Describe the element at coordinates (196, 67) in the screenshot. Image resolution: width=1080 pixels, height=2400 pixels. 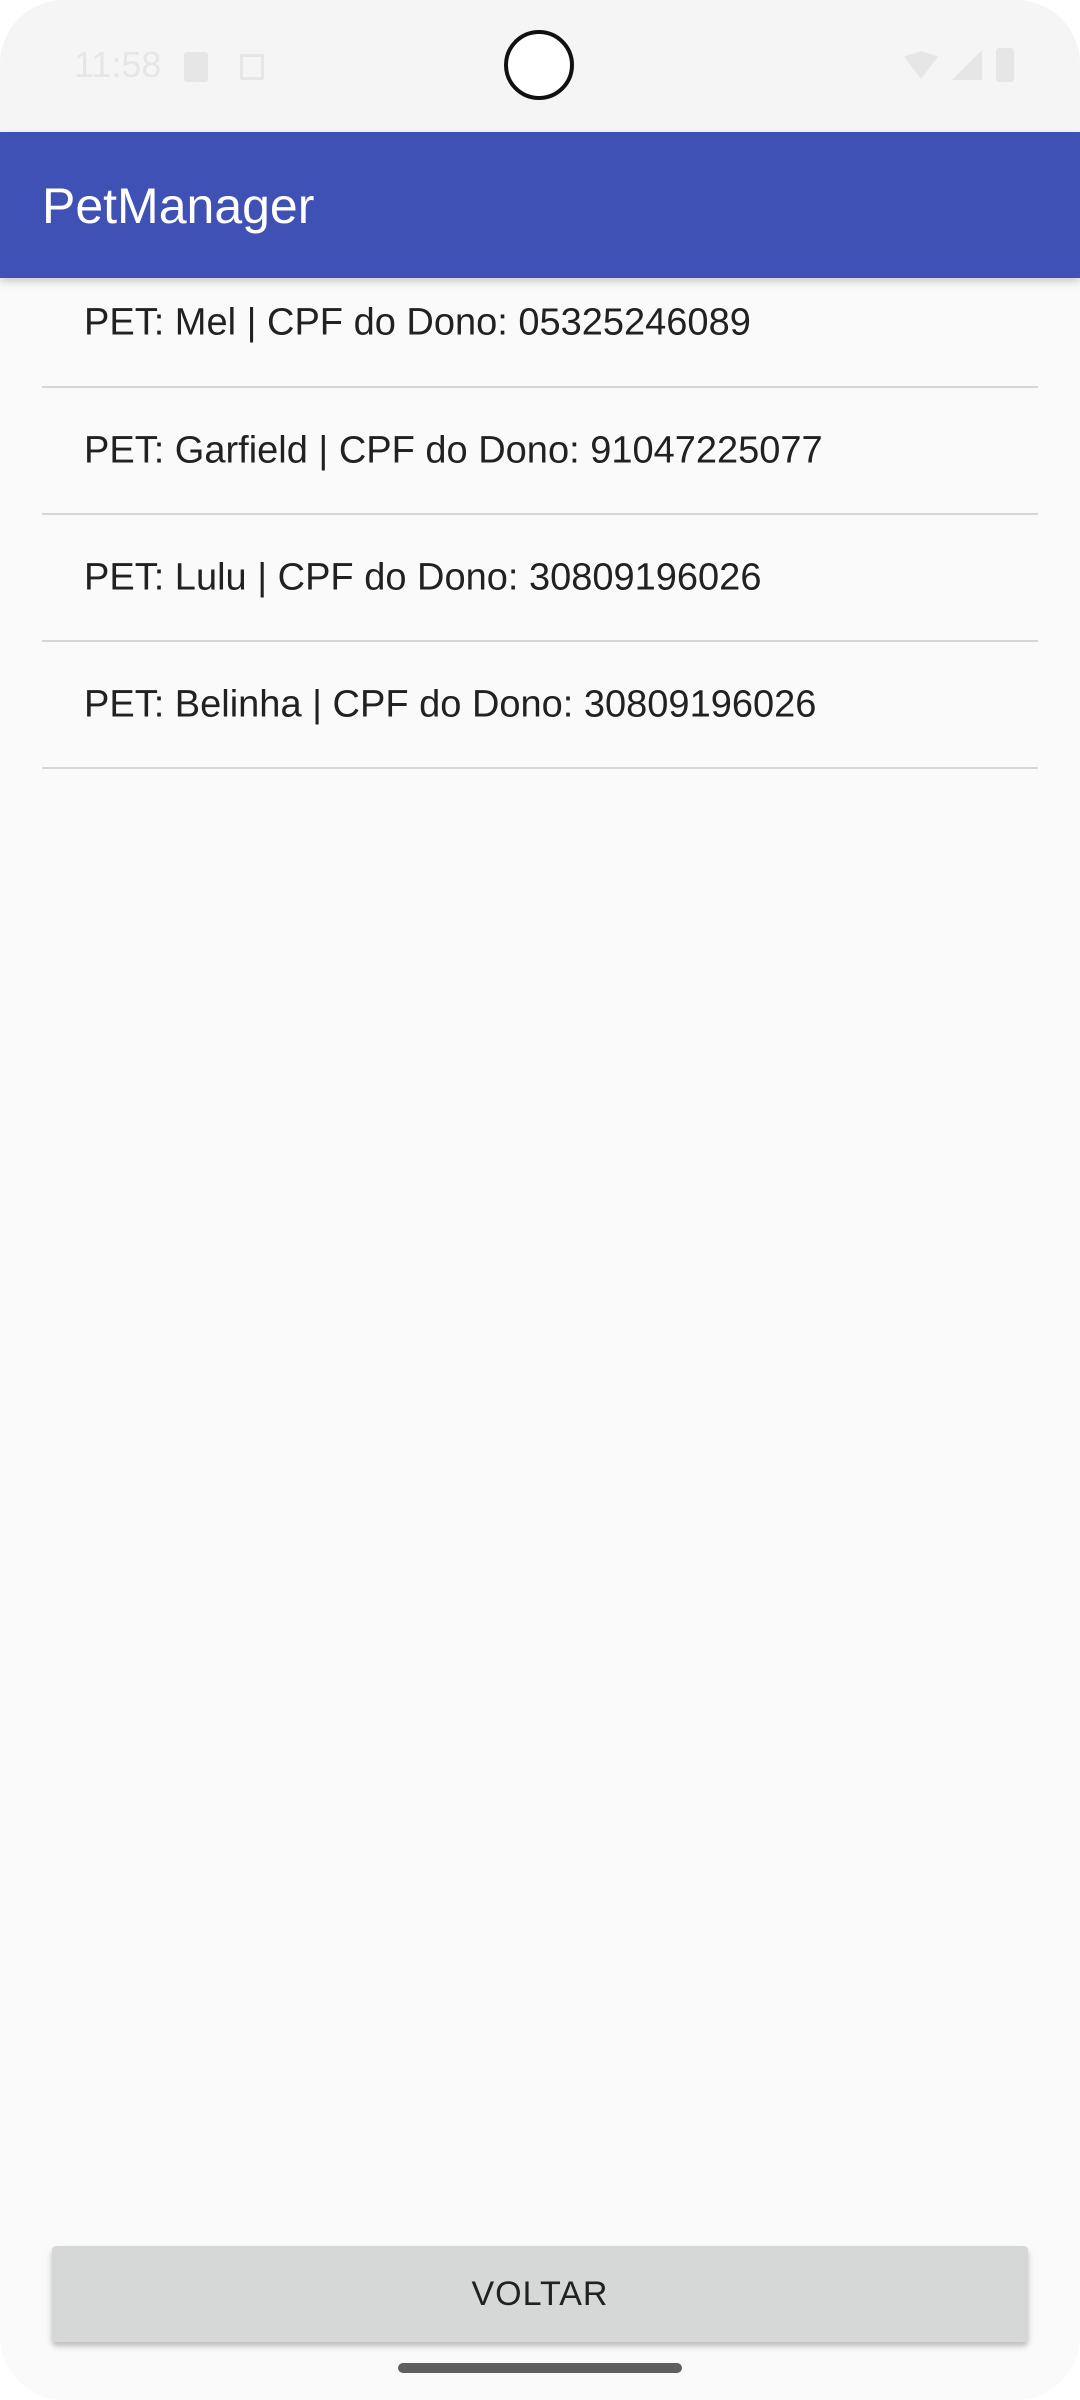
I see `sd-card-icon` at that location.